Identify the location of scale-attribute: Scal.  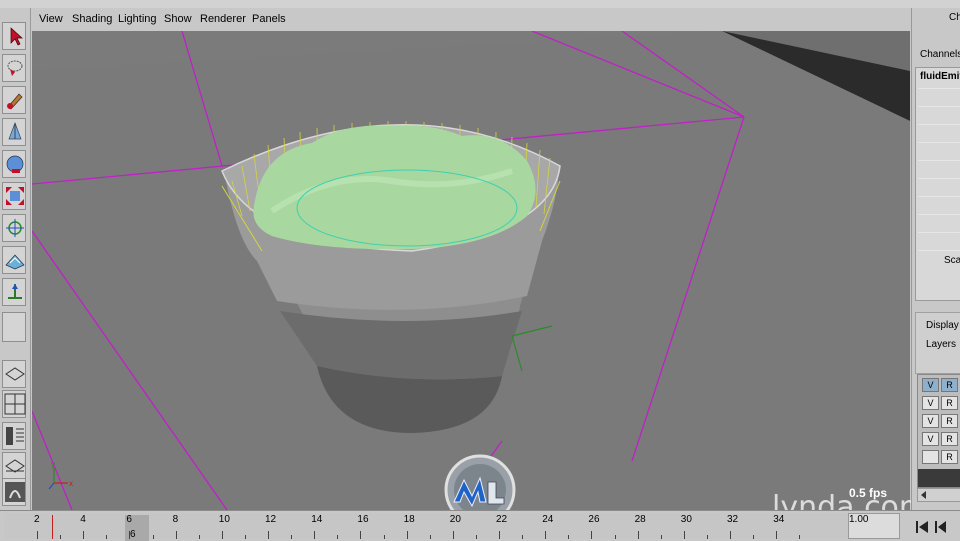
(952, 260).